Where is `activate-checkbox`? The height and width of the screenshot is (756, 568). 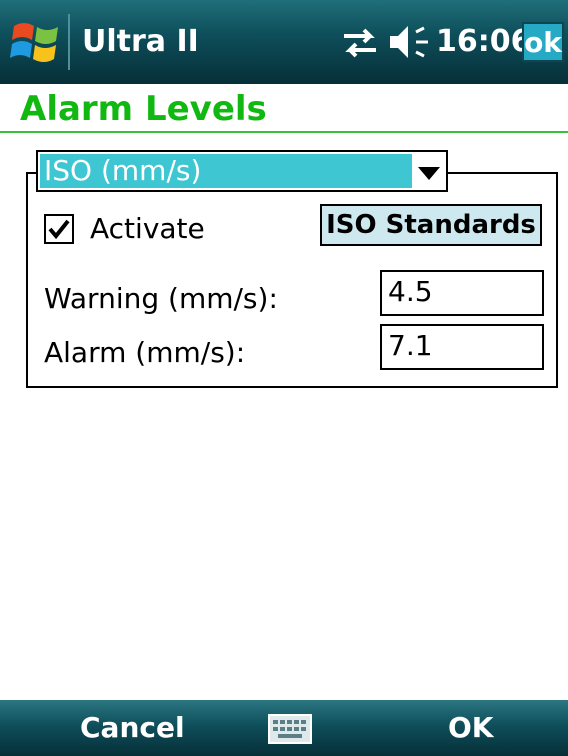
activate-checkbox is located at coordinates (59, 229).